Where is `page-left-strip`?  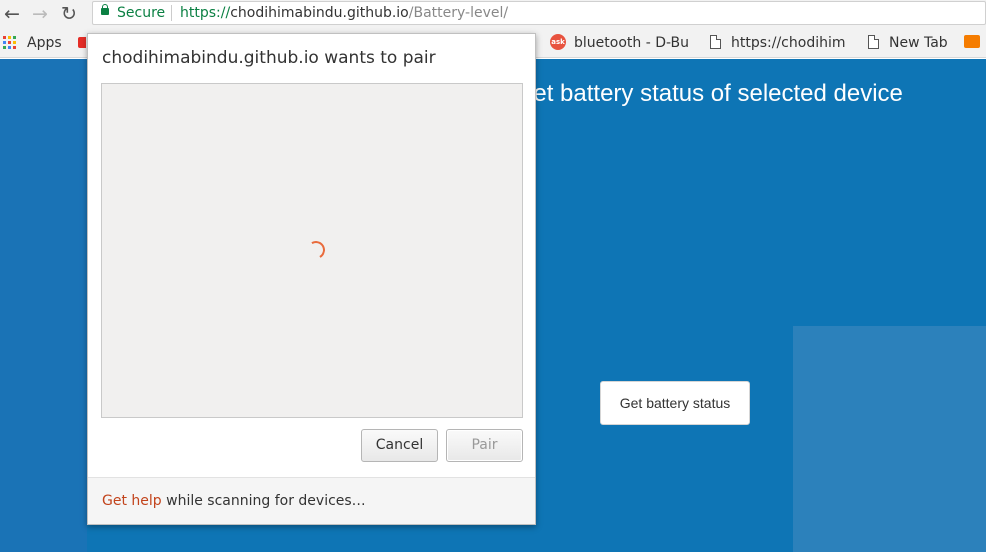
page-left-strip is located at coordinates (43, 305).